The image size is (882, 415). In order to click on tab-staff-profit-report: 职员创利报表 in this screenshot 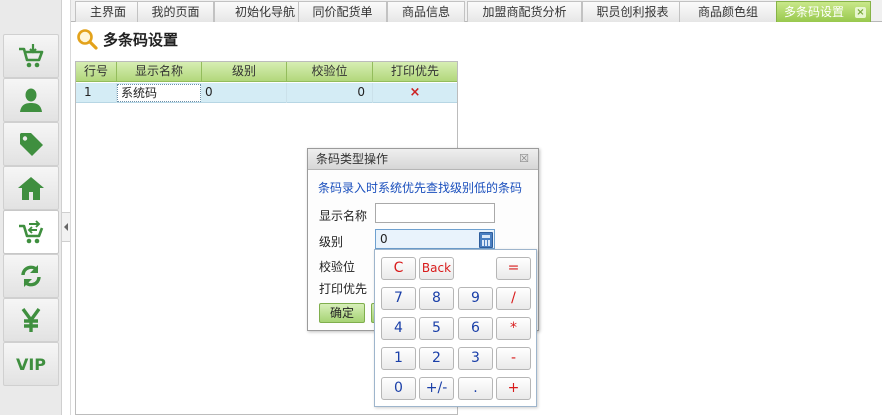, I will do `click(632, 11)`.